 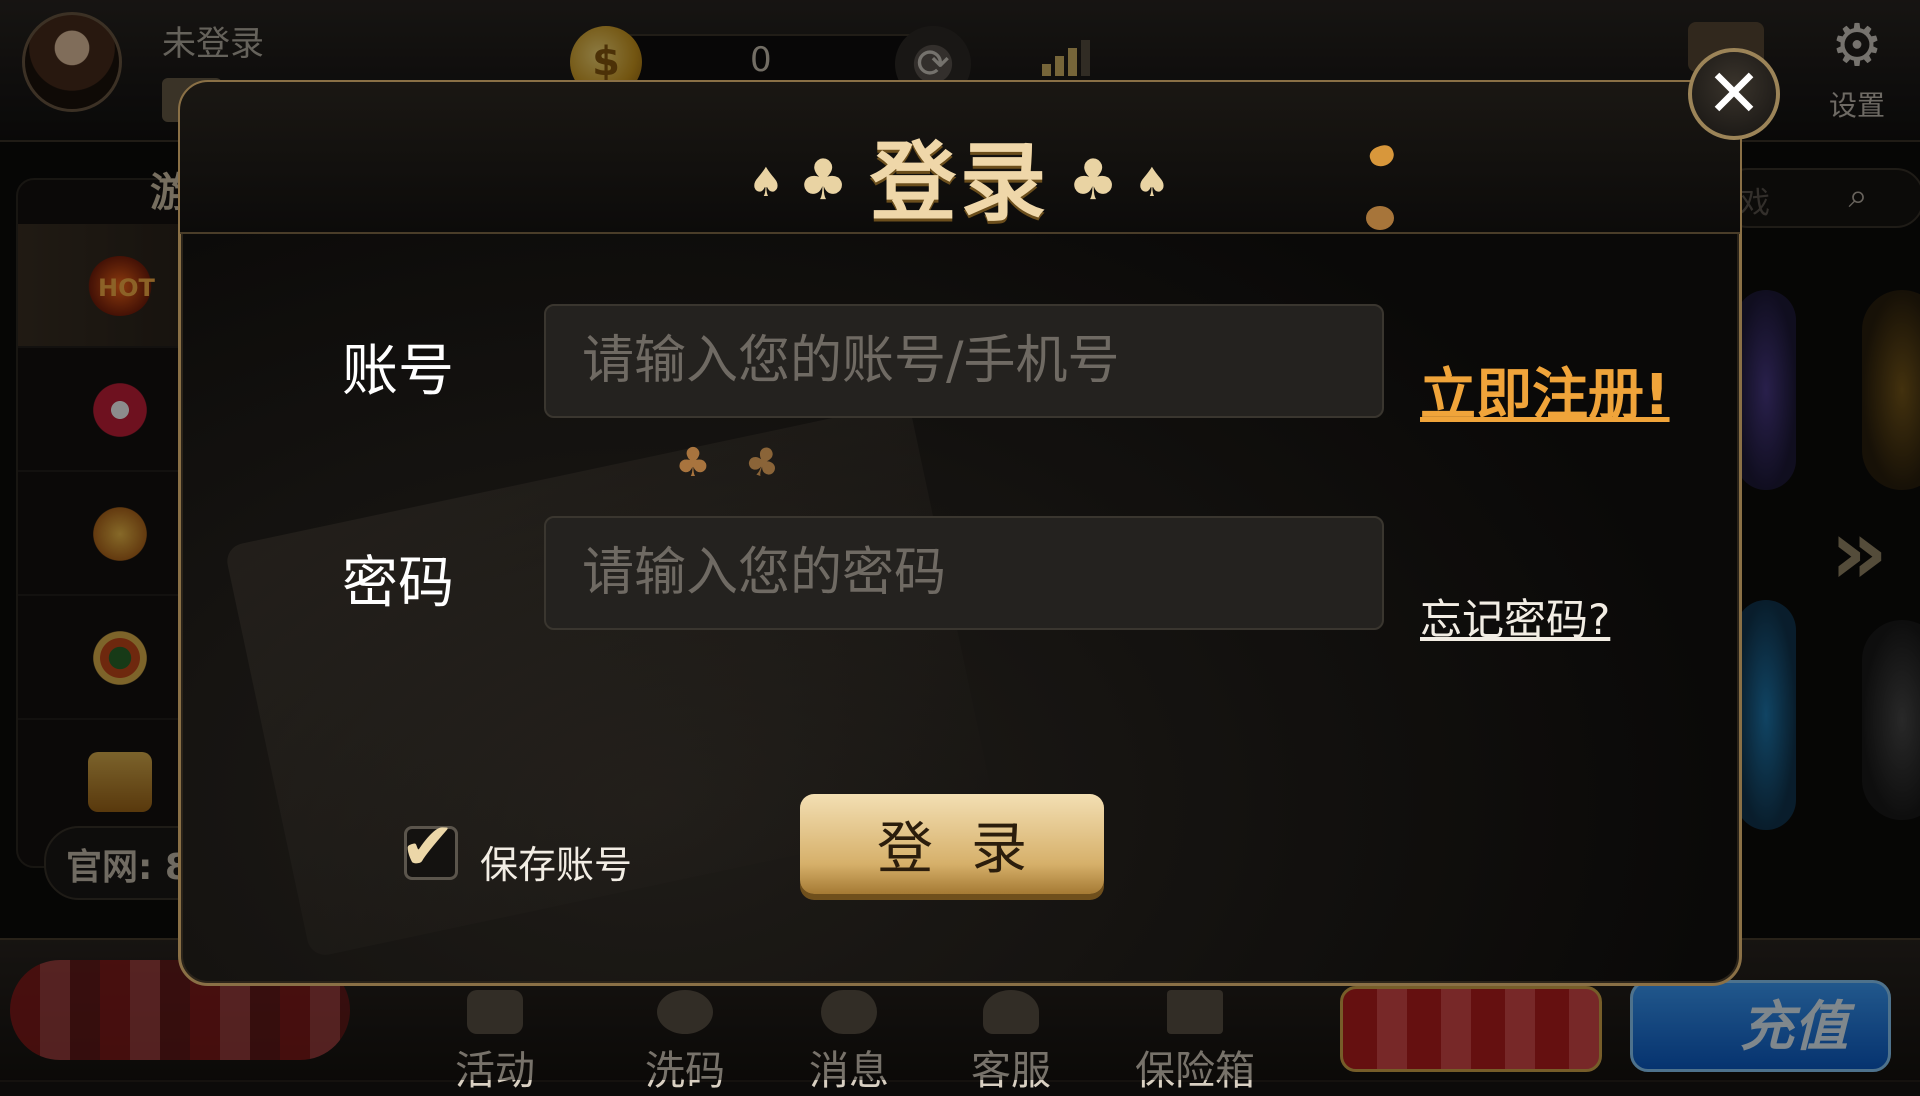 I want to click on dialog-title: 登录, so click(x=960, y=183).